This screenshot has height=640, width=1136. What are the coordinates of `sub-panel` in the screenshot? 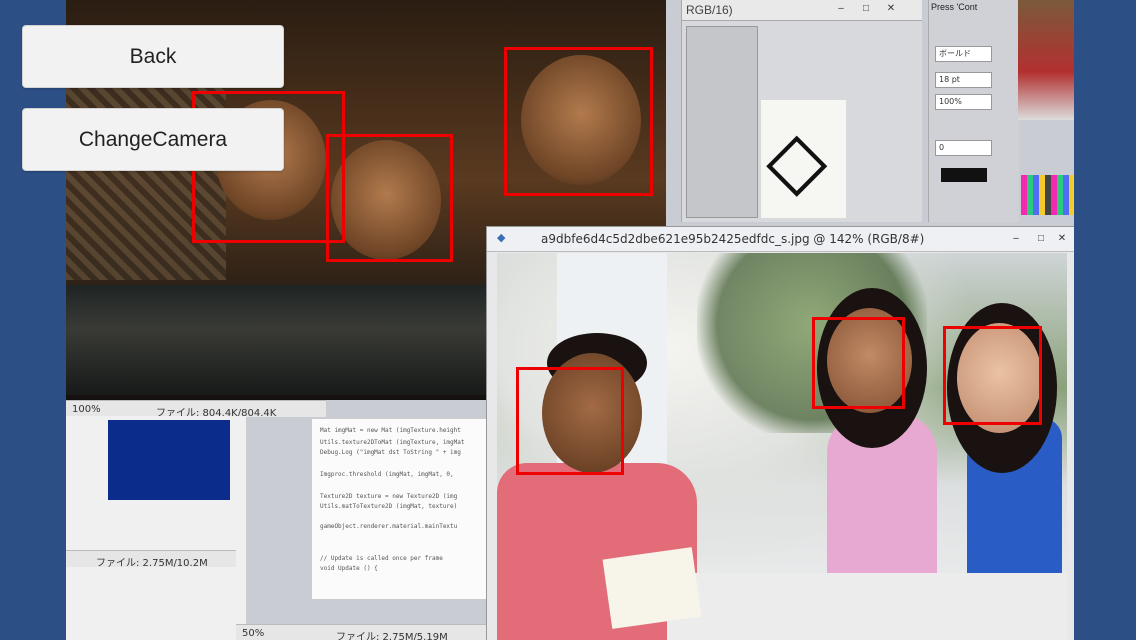 It's located at (722, 122).